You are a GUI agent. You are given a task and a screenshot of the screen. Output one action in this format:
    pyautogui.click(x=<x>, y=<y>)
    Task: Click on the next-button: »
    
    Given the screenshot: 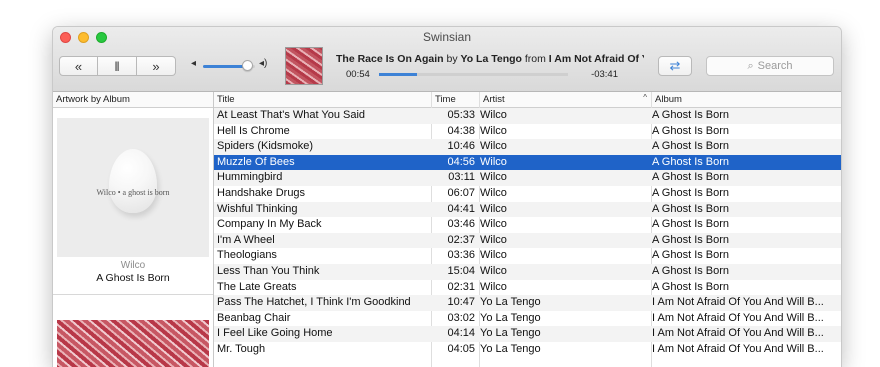 What is the action you would take?
    pyautogui.click(x=156, y=66)
    